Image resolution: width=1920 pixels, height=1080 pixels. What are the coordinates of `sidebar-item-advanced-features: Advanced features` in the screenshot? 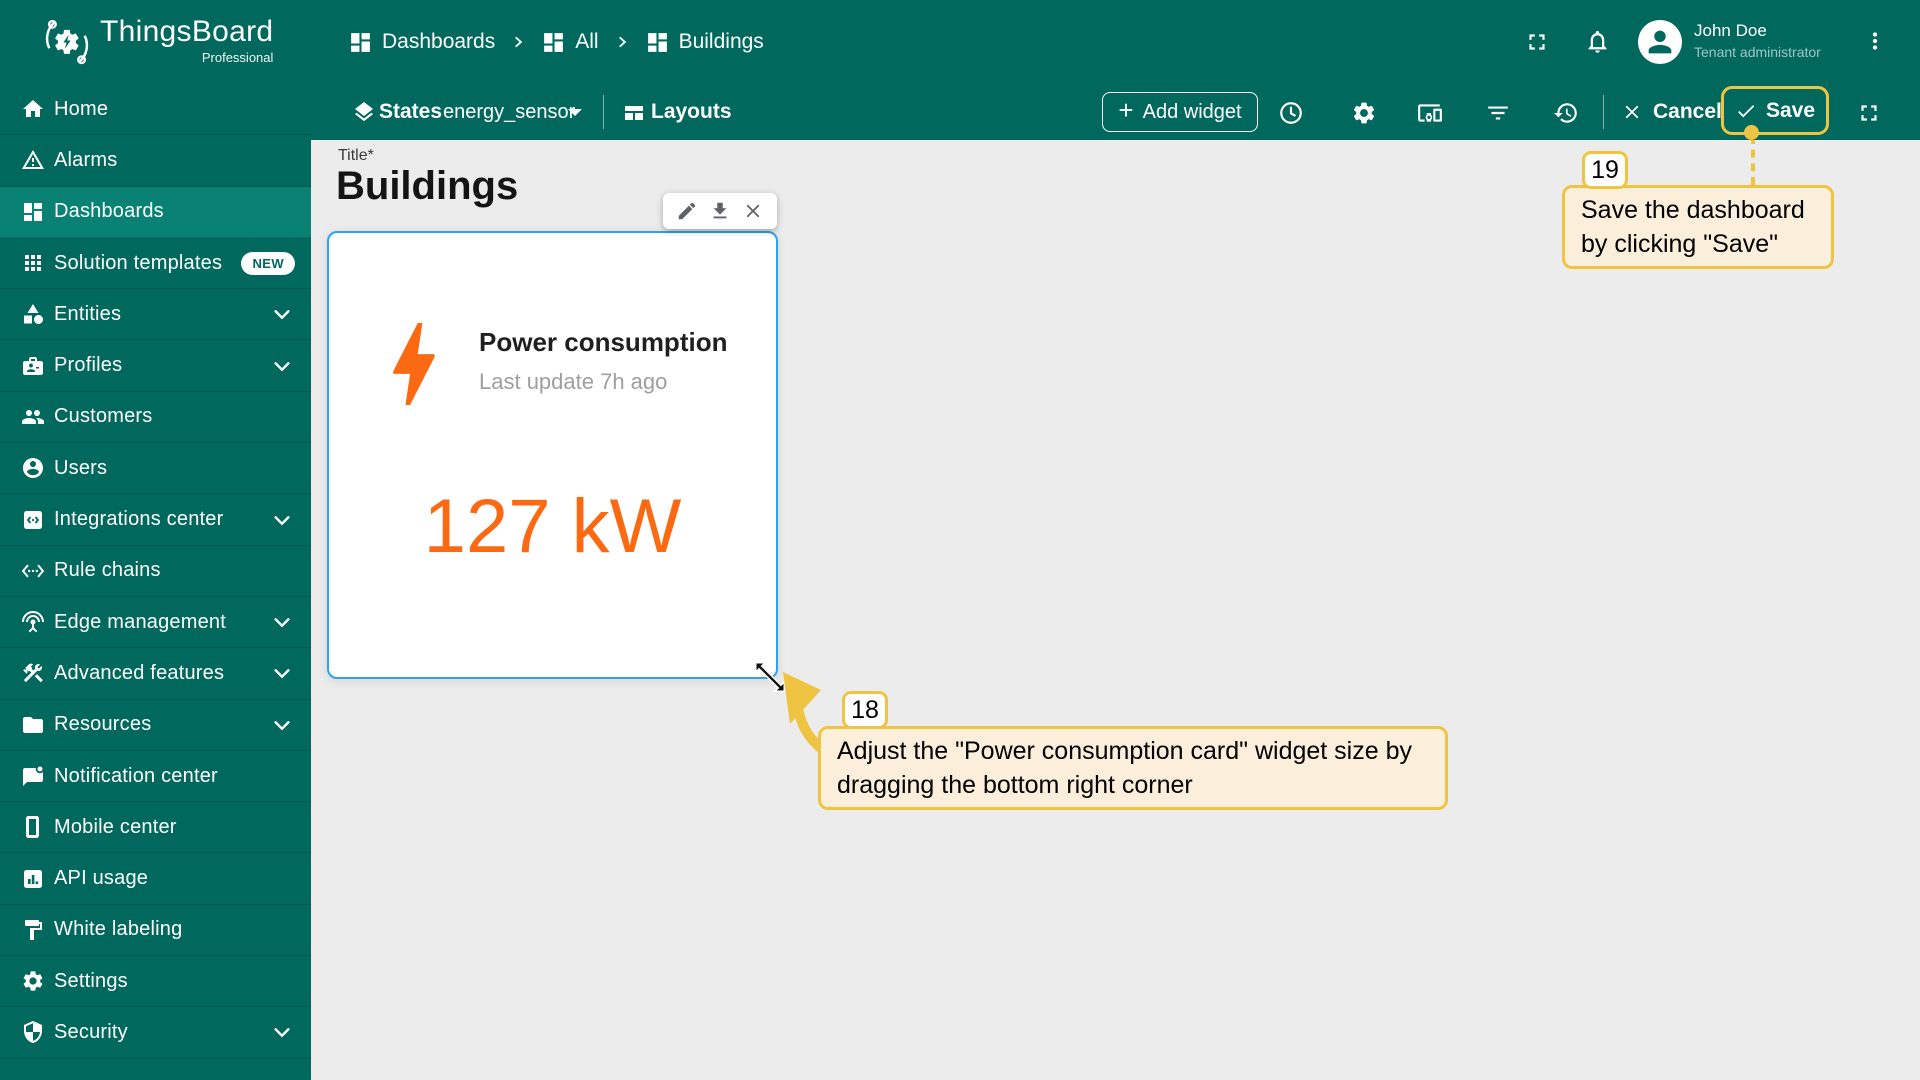 It's located at (155, 674).